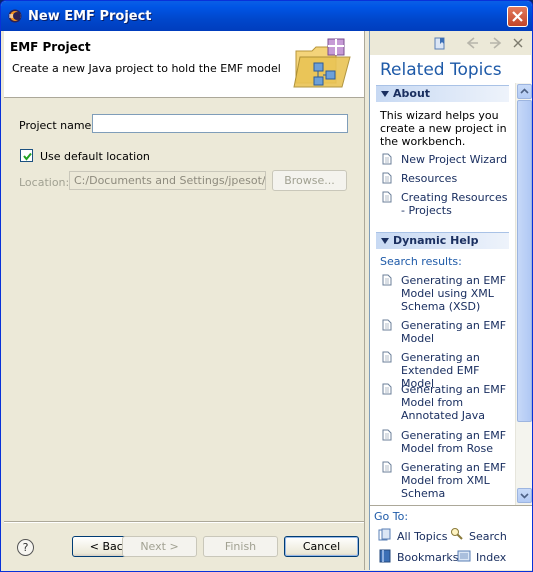 Image resolution: width=533 pixels, height=572 pixels. Describe the element at coordinates (518, 43) in the screenshot. I see `close-help-icon` at that location.